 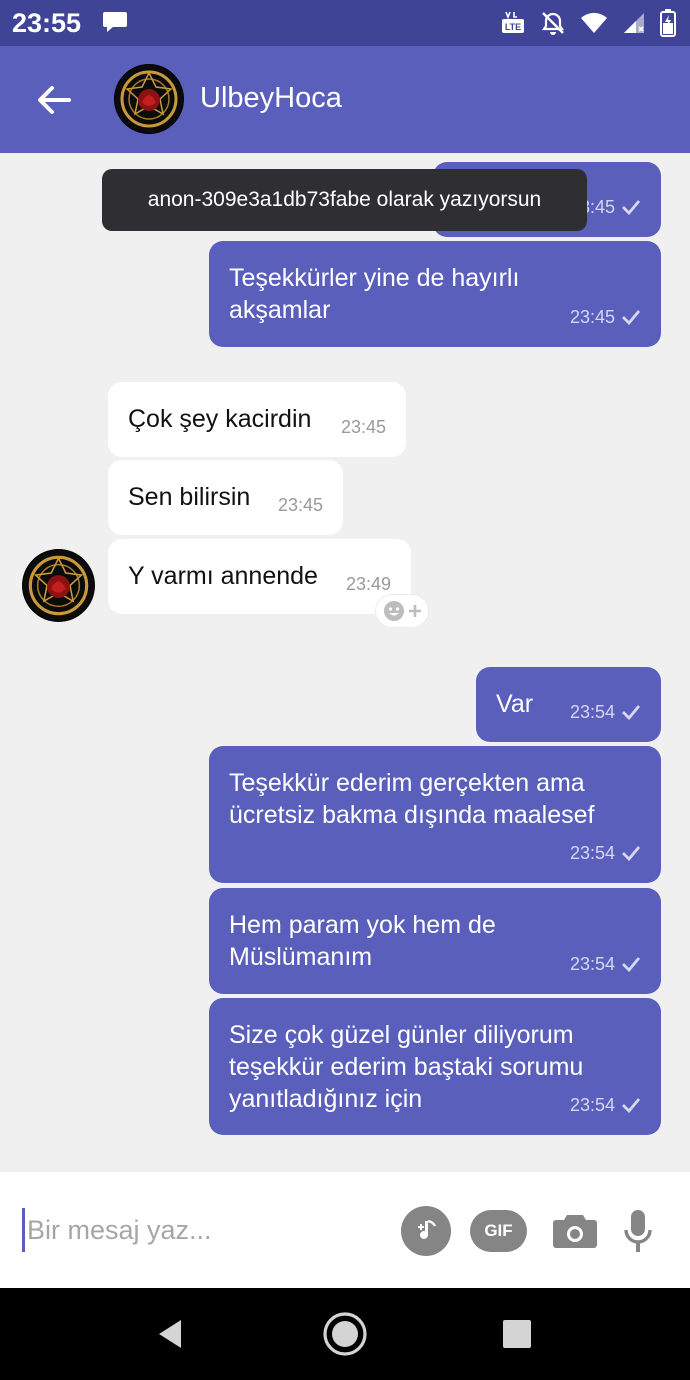 I want to click on voice-record-button, so click(x=638, y=1231).